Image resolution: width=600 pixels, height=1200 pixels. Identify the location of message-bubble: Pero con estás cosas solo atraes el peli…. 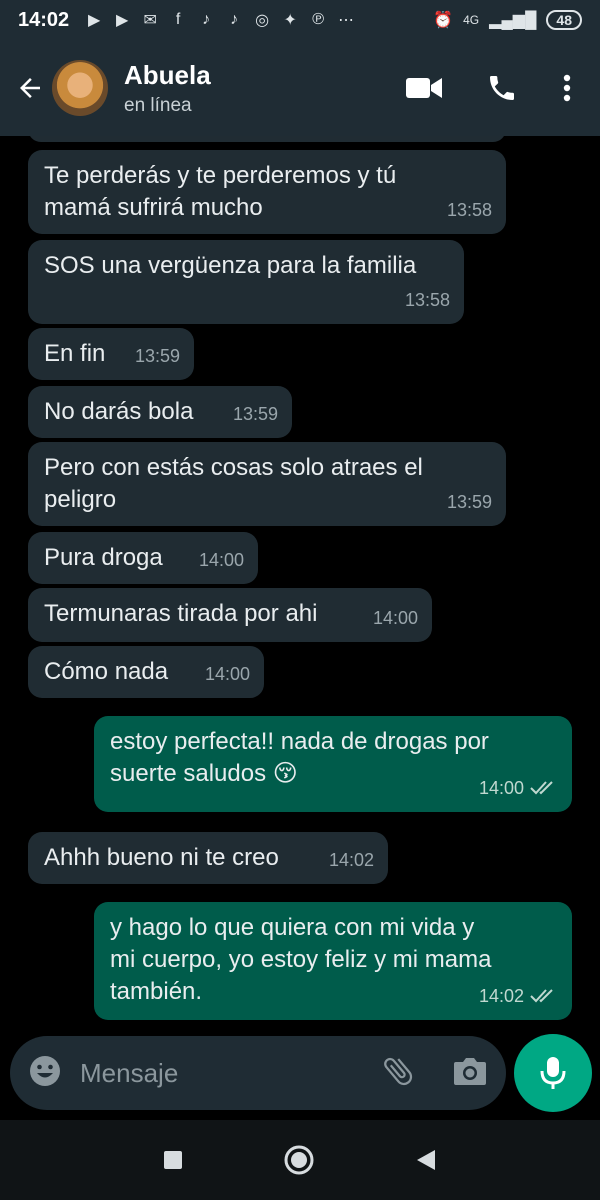
(267, 484).